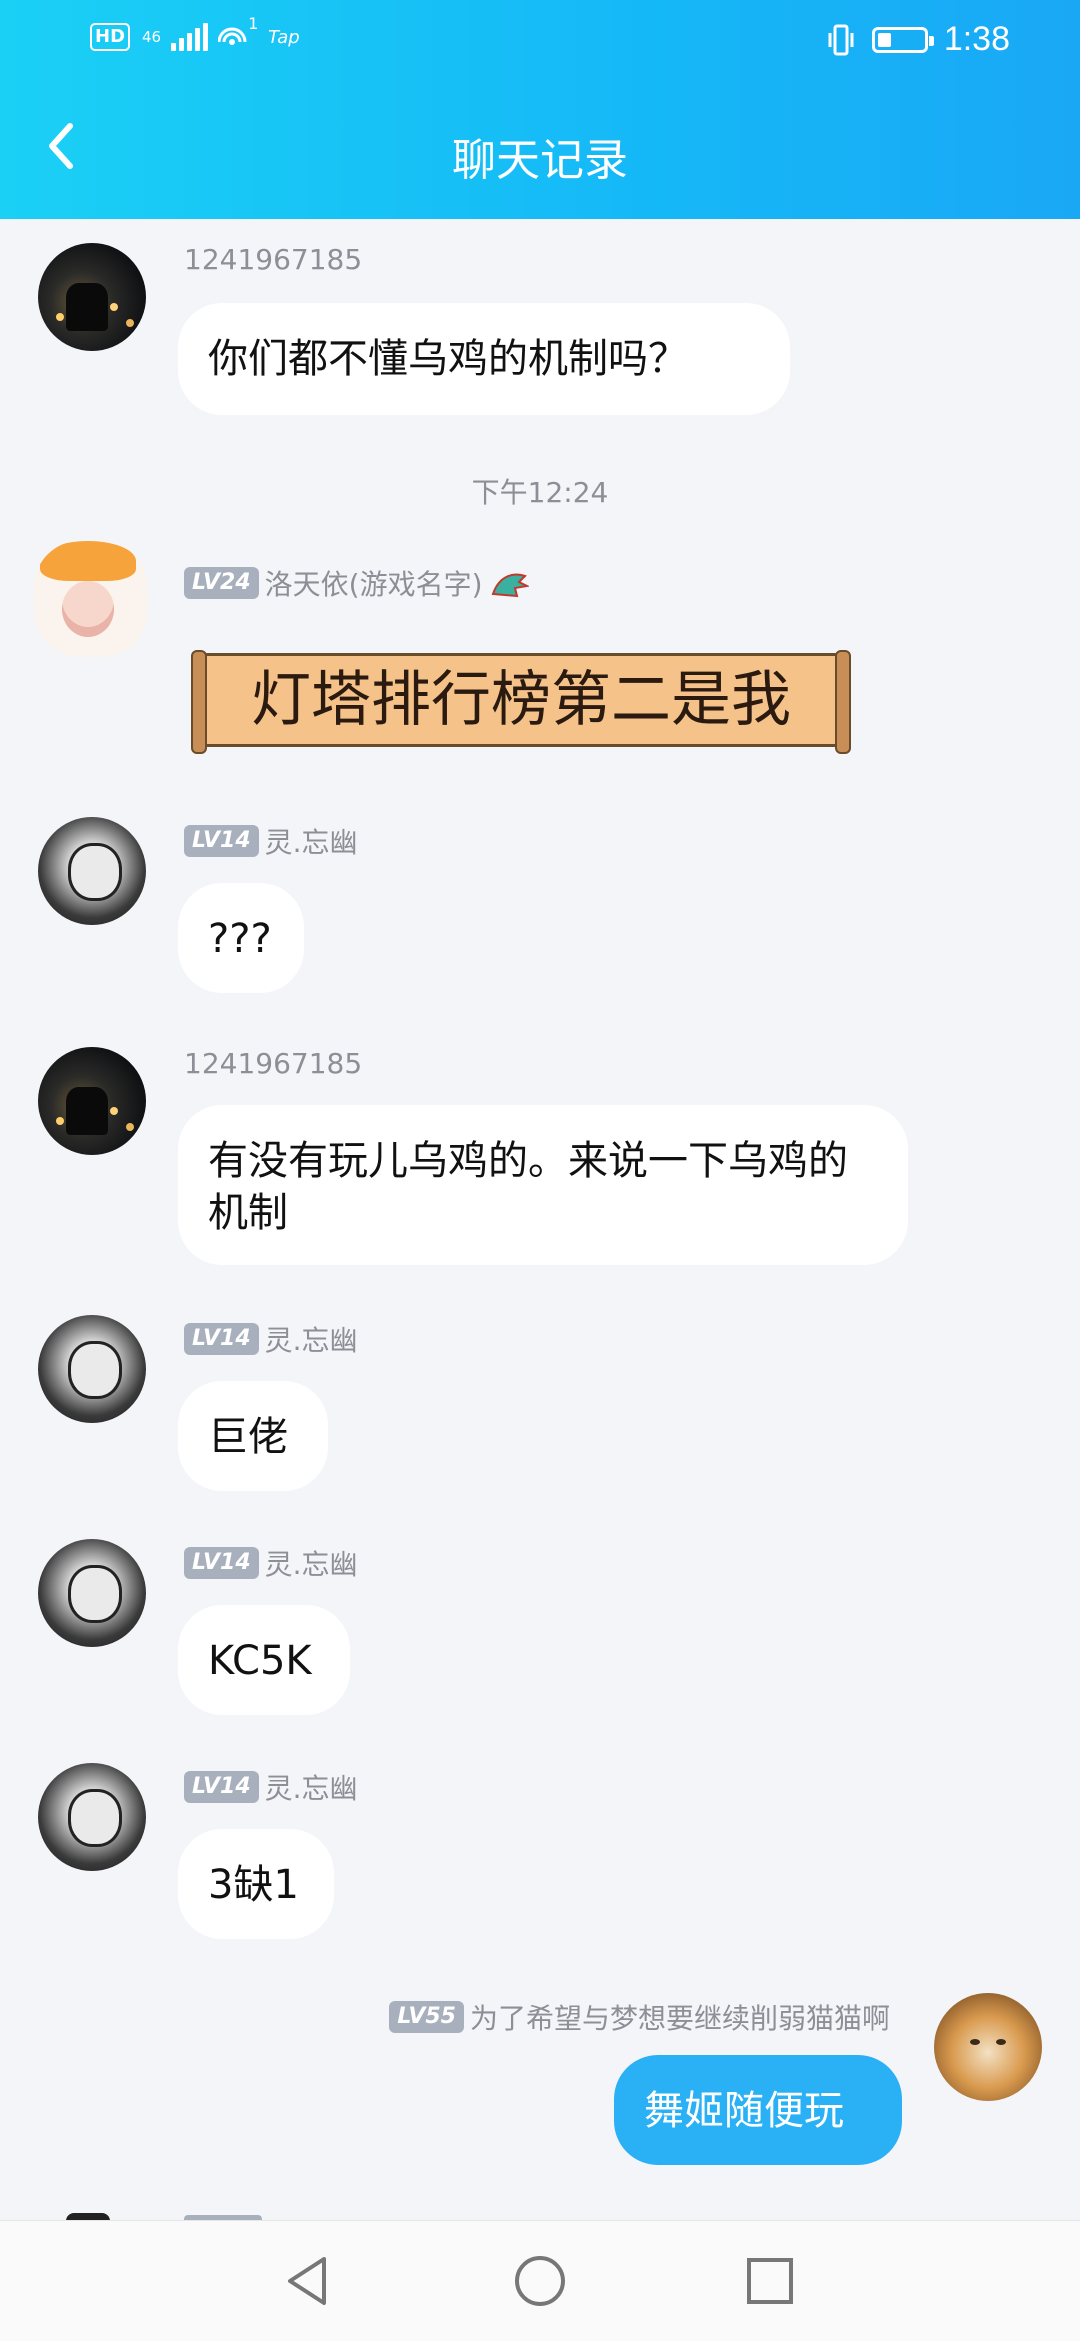 Image resolution: width=1080 pixels, height=2341 pixels. I want to click on sender-name: LV55 为了希望与梦想要继续削弱猫猫啊, so click(639, 2017).